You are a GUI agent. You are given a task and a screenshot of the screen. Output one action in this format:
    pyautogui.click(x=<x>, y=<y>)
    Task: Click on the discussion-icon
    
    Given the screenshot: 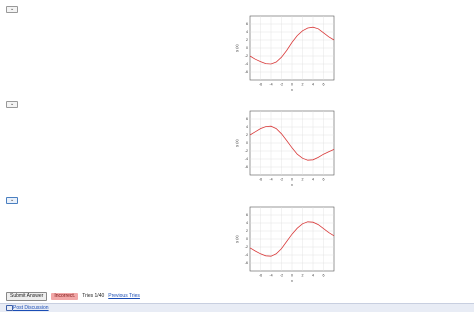 What is the action you would take?
    pyautogui.click(x=9, y=308)
    